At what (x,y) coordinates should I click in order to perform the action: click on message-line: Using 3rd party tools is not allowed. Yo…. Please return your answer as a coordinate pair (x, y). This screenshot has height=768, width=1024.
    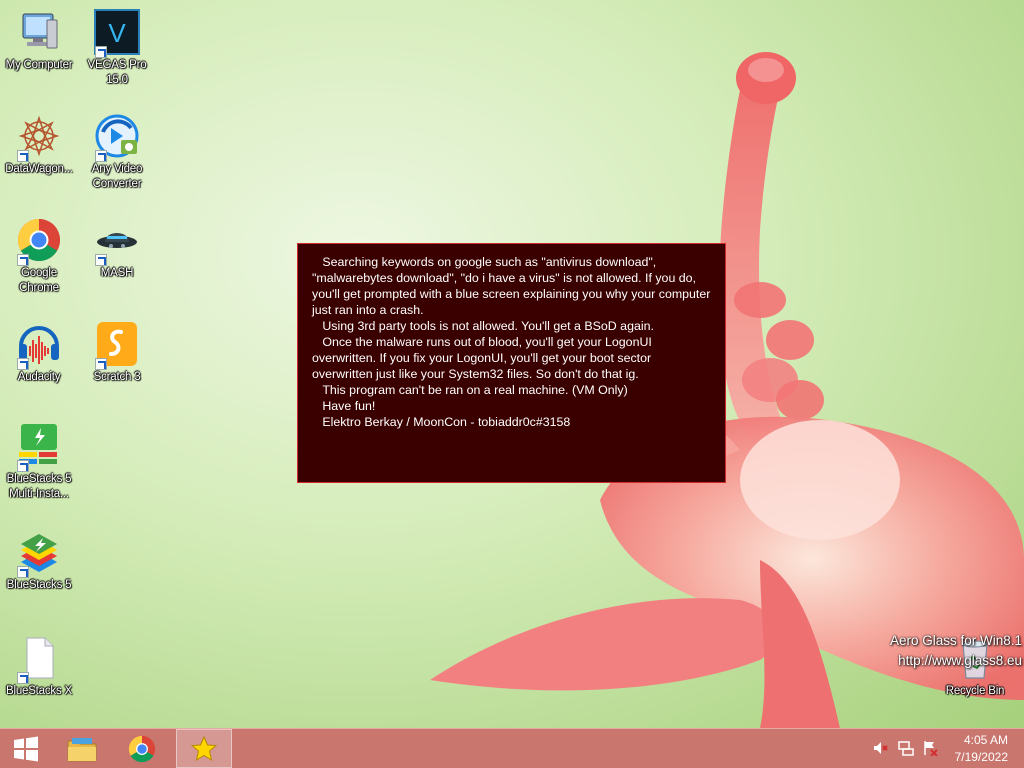
    Looking at the image, I should click on (483, 326).